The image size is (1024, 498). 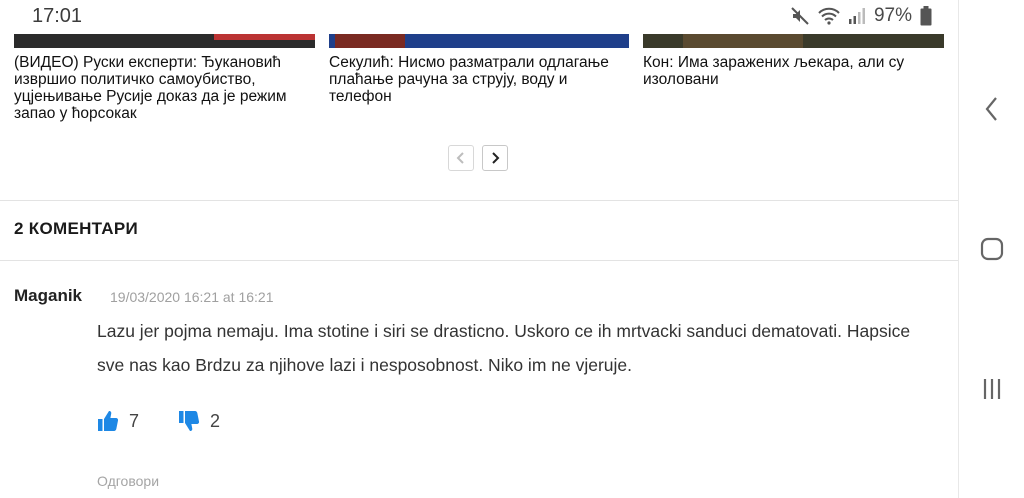 I want to click on mute-icon, so click(x=800, y=16).